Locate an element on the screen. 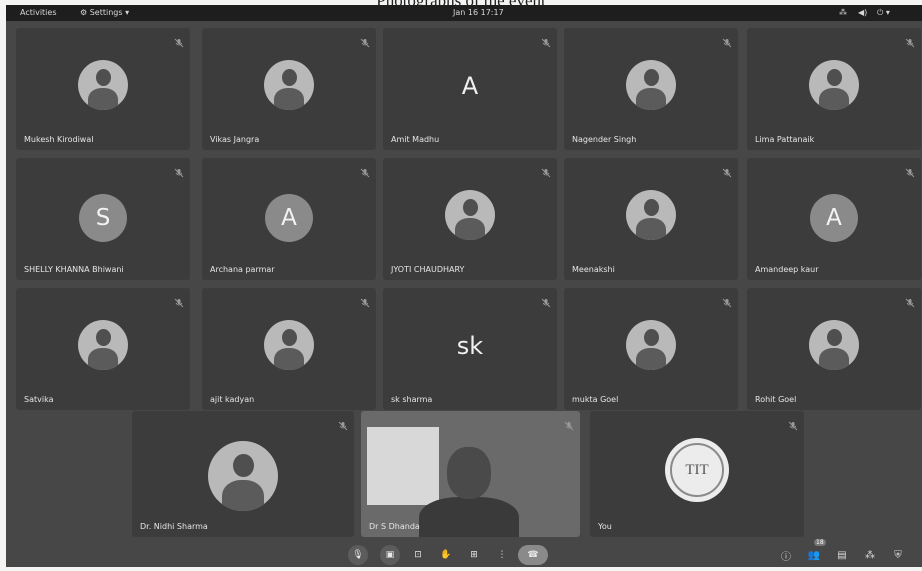 Image resolution: width=922 pixels, height=571 pixels. participant-name: Rohit Goel is located at coordinates (776, 399).